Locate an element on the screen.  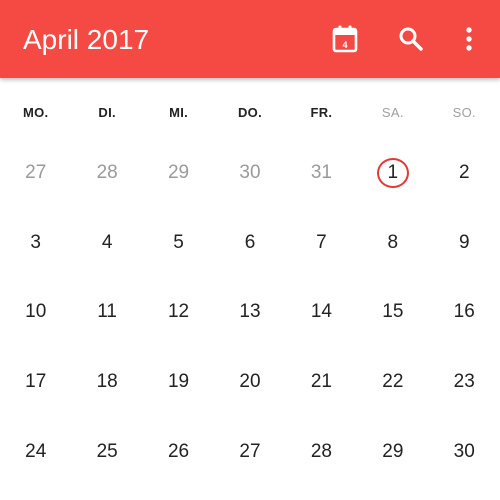
day-cell: 2 is located at coordinates (464, 173).